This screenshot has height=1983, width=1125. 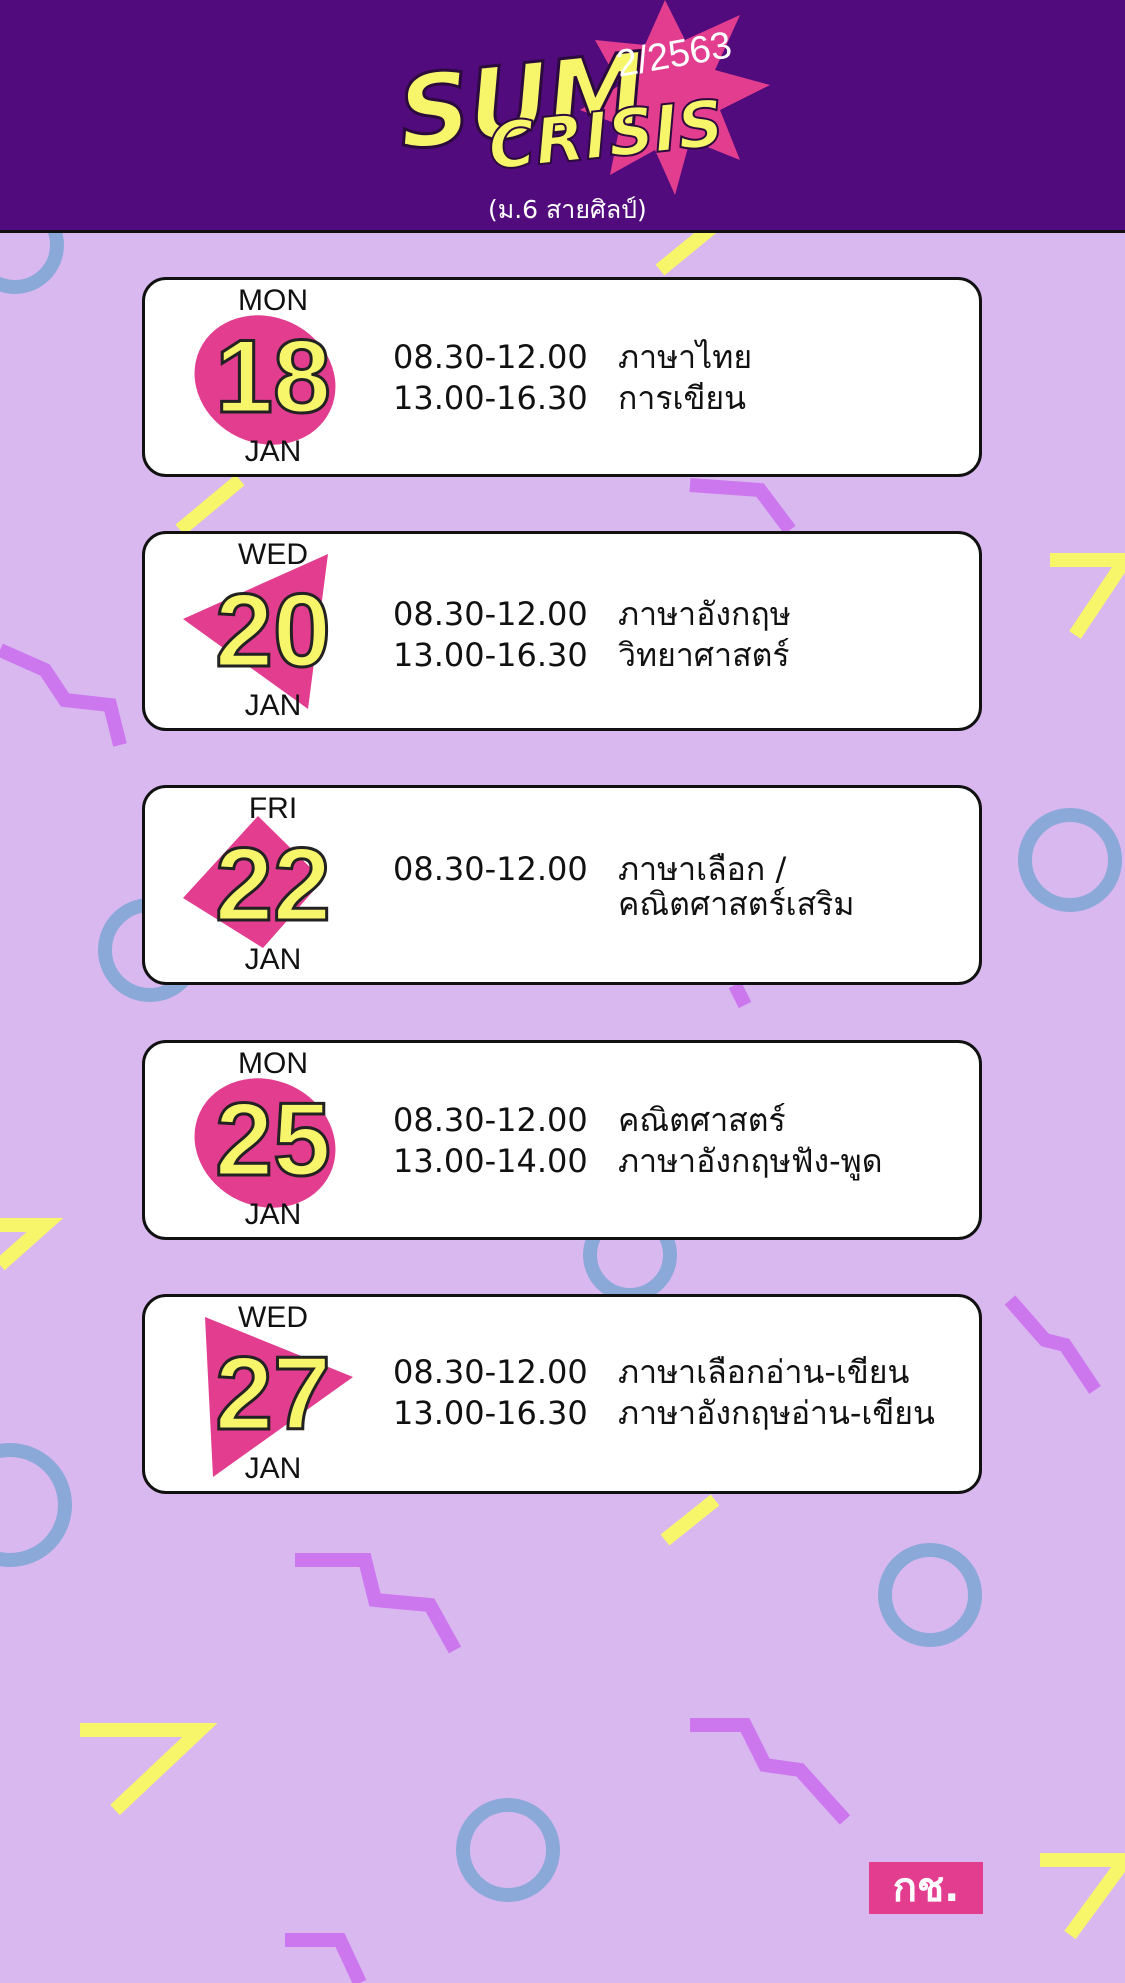 I want to click on day-number: 27, so click(x=273, y=1394).